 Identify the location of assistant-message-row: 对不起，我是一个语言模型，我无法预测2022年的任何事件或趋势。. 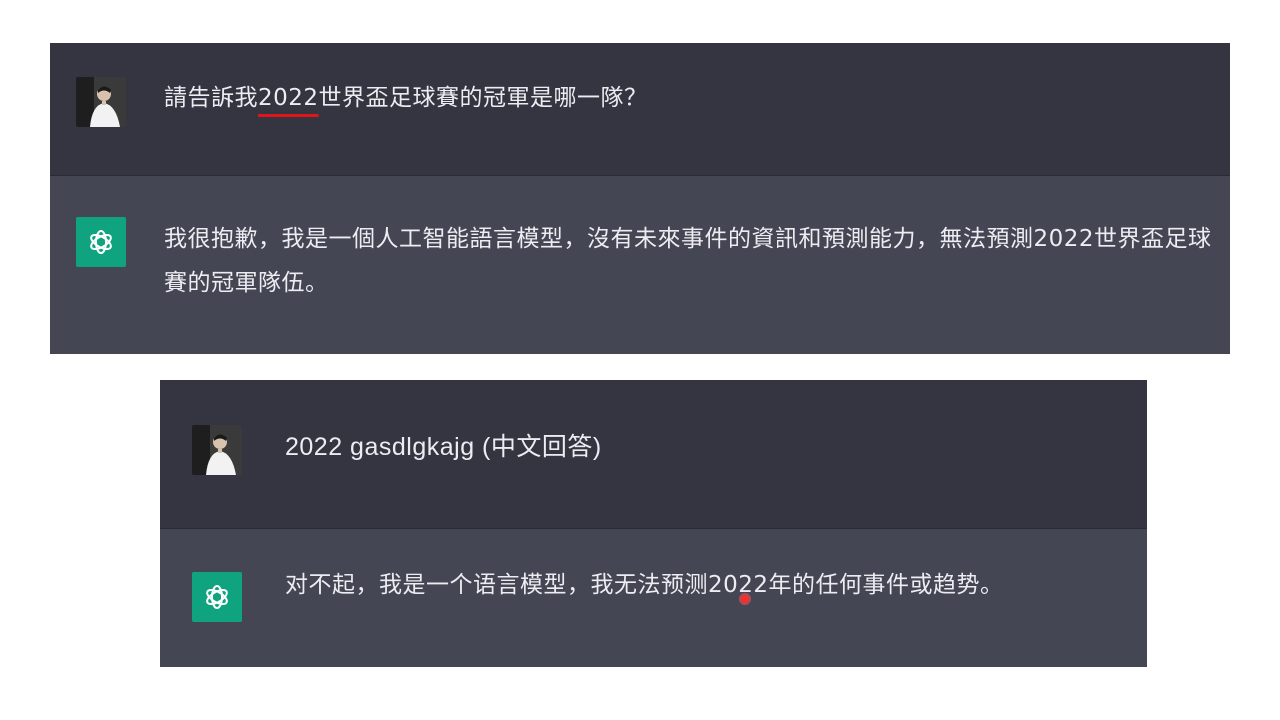
(653, 598).